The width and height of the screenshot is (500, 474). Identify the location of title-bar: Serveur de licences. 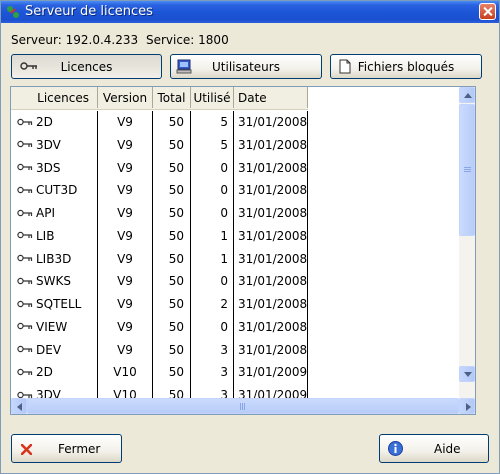
(250, 12).